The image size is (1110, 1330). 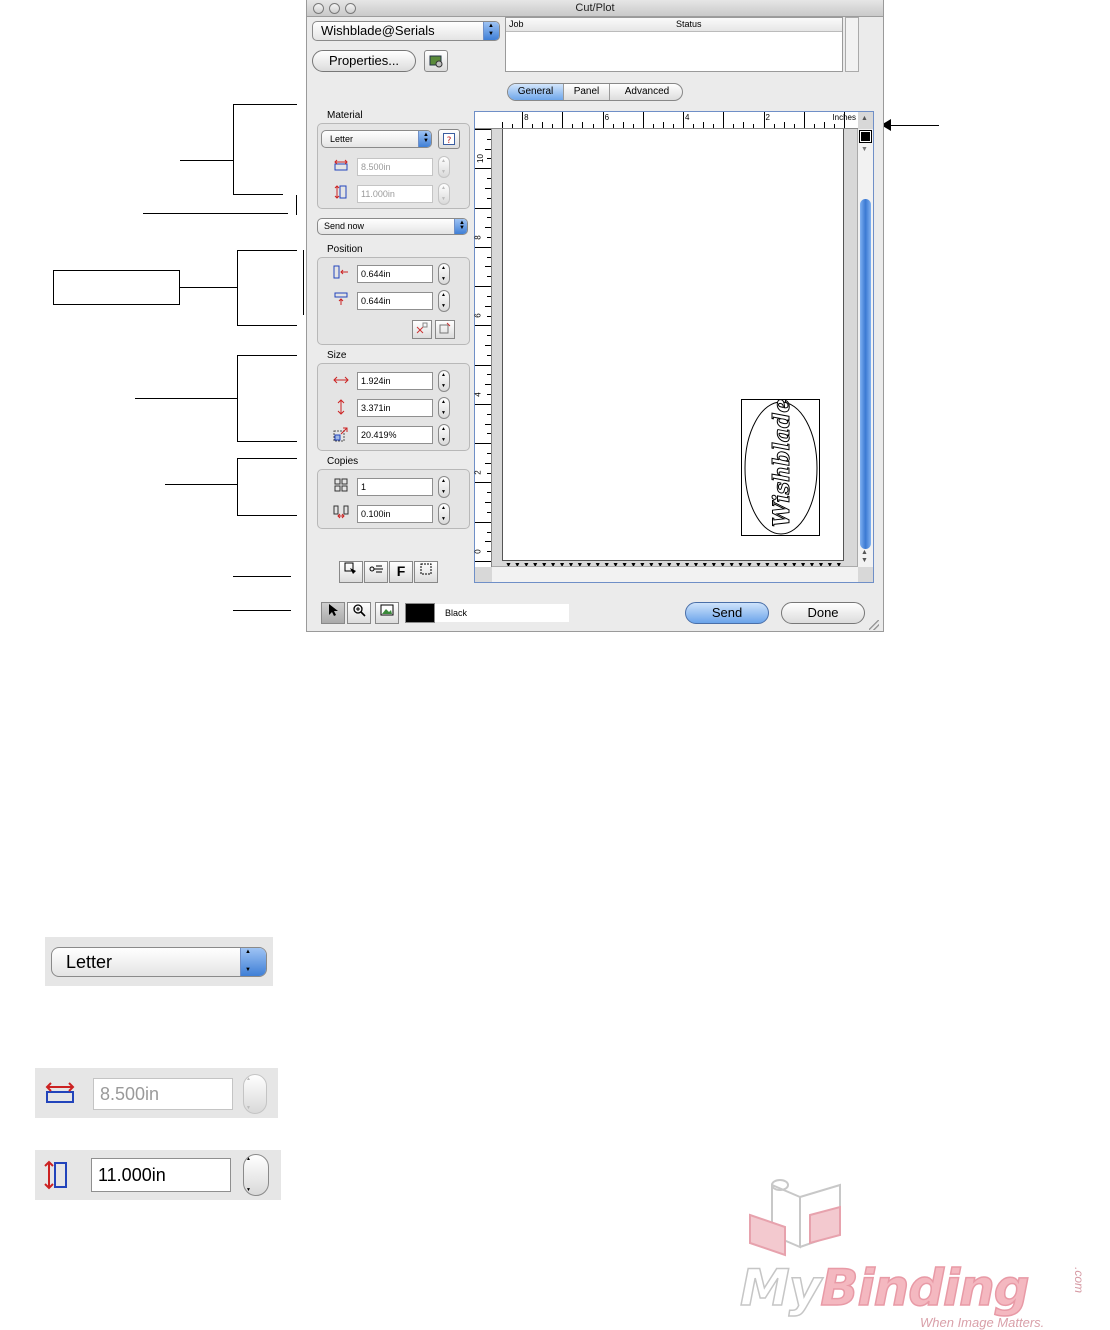 I want to click on color-swatch, so click(x=420, y=613).